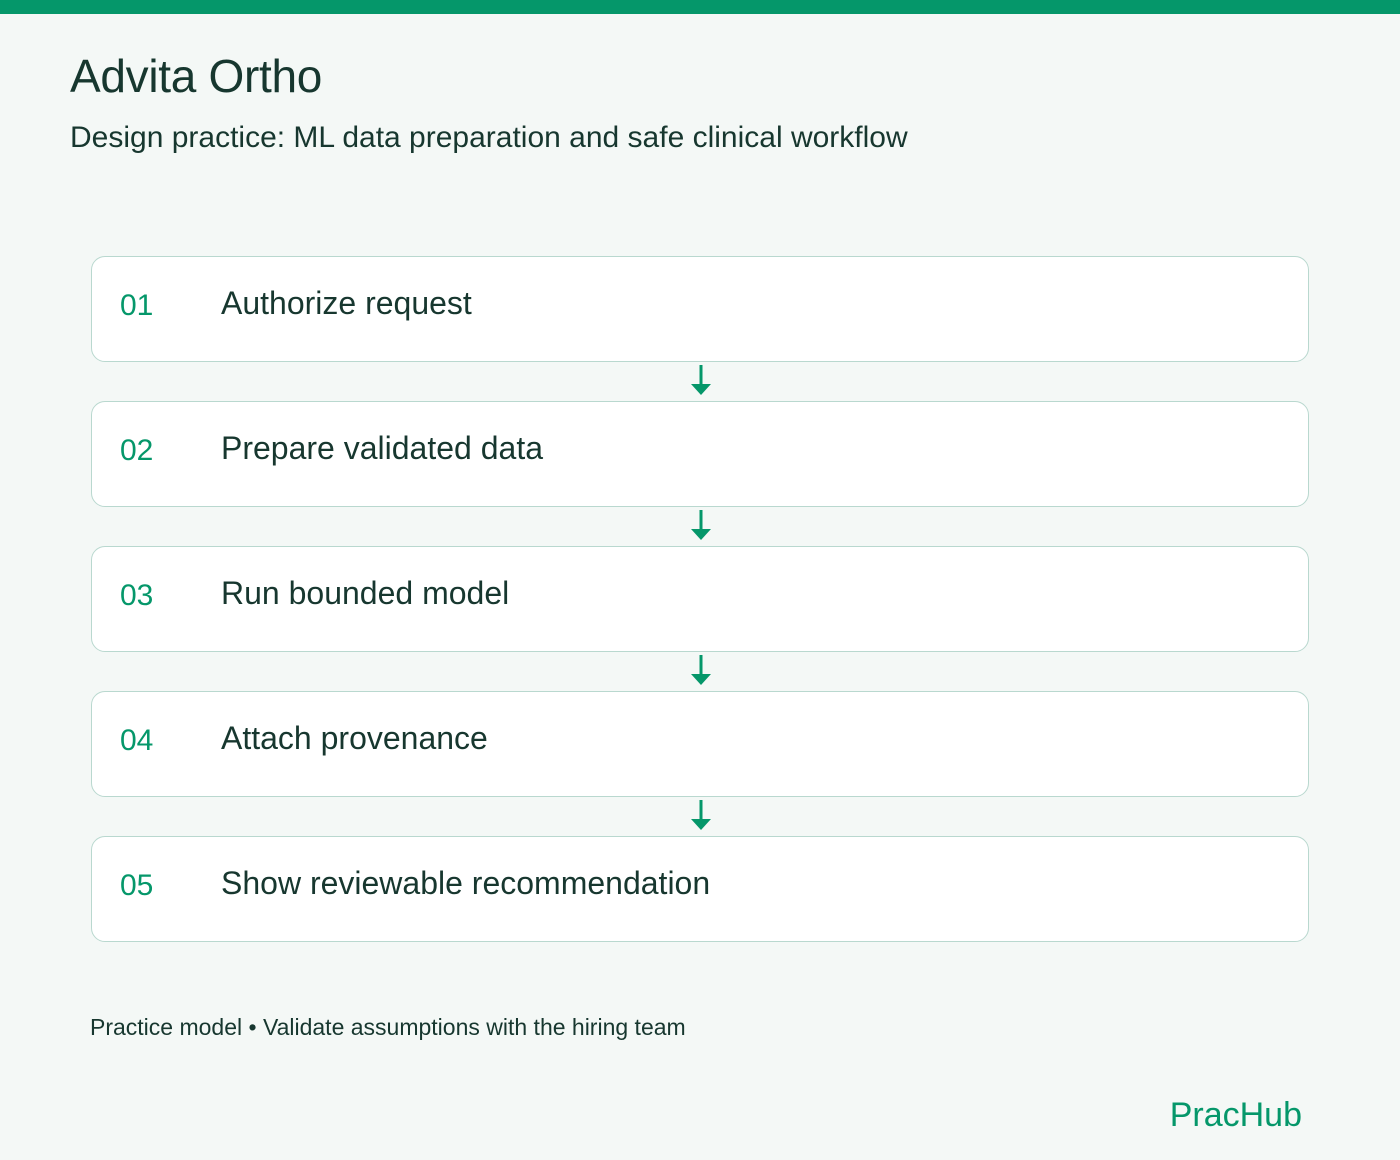 This screenshot has height=1160, width=1400. What do you see at coordinates (137, 595) in the screenshot?
I see `step-number: 03` at bounding box center [137, 595].